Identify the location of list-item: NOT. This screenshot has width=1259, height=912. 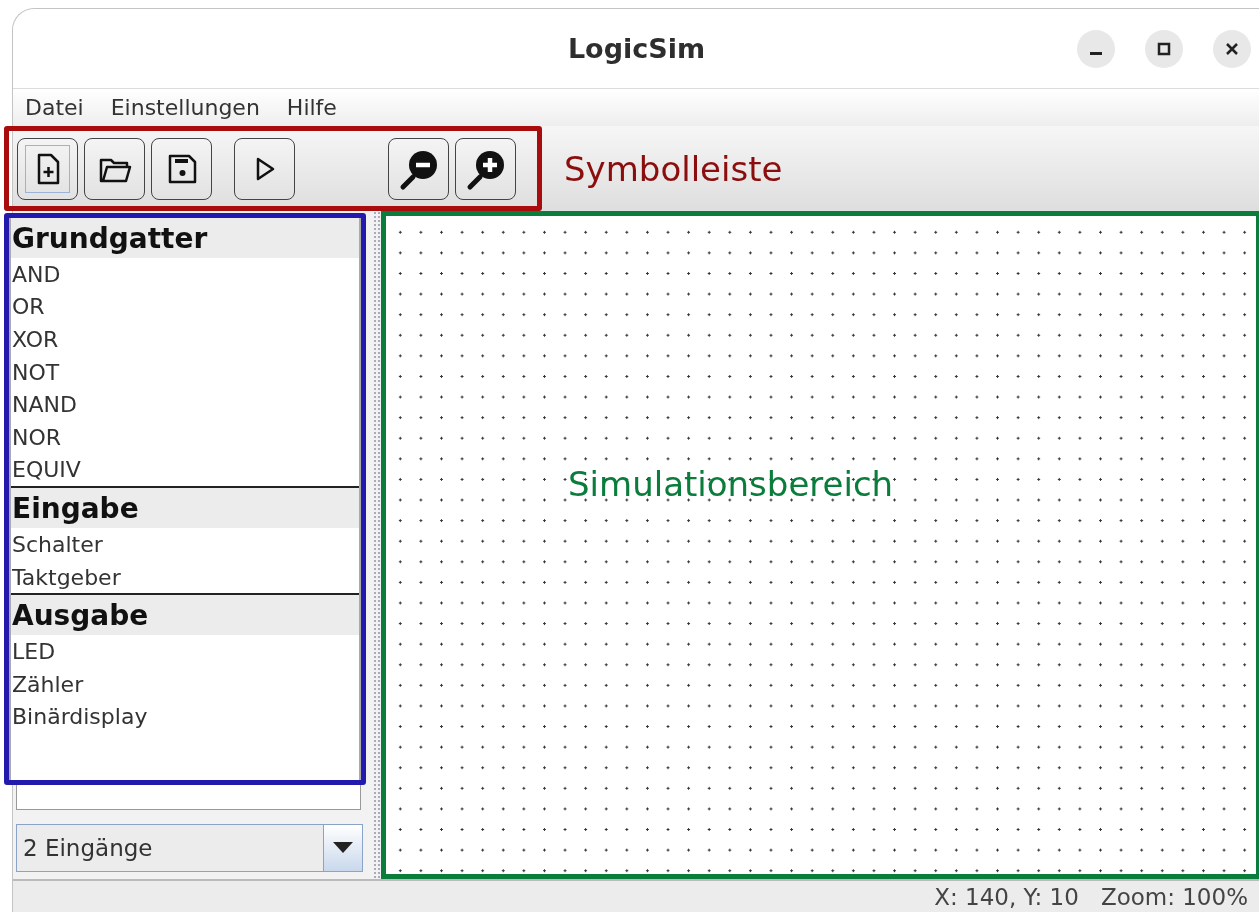
(185, 372).